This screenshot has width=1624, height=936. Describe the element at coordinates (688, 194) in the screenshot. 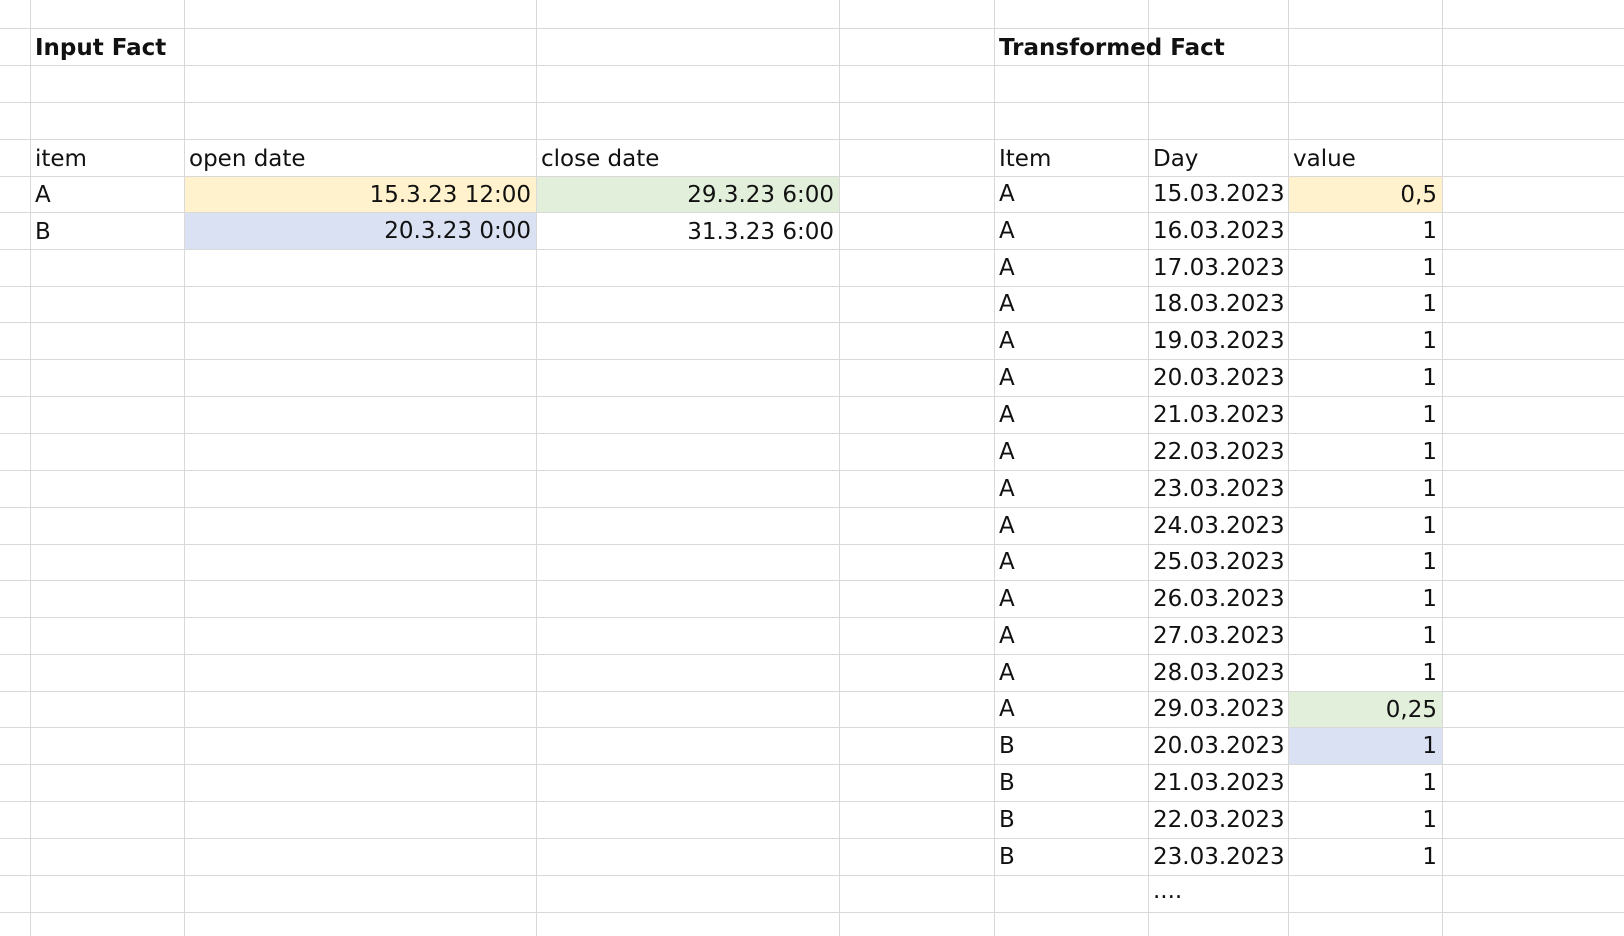

I see `input-cell-close-date: 29.3.23 6:00` at that location.